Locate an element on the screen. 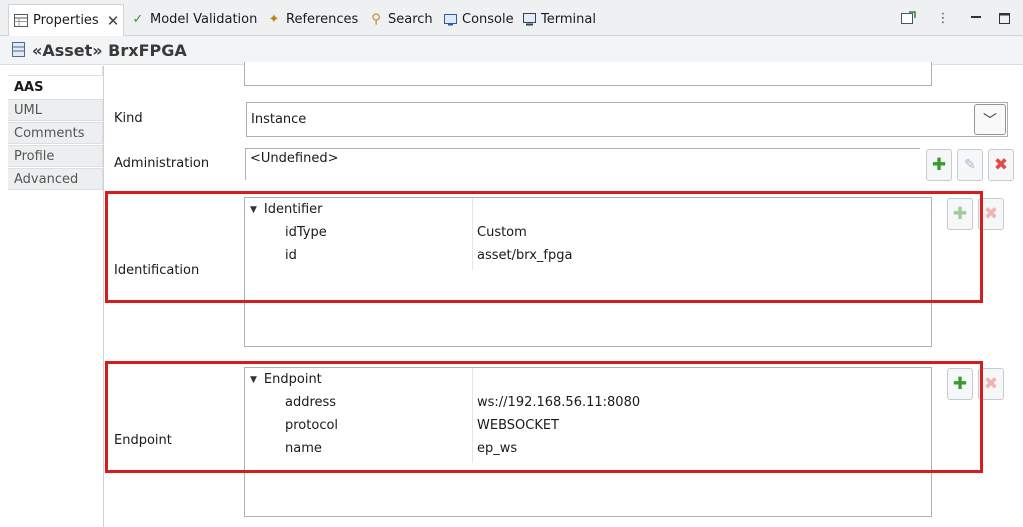  edit-administration-button: ✎ is located at coordinates (970, 165).